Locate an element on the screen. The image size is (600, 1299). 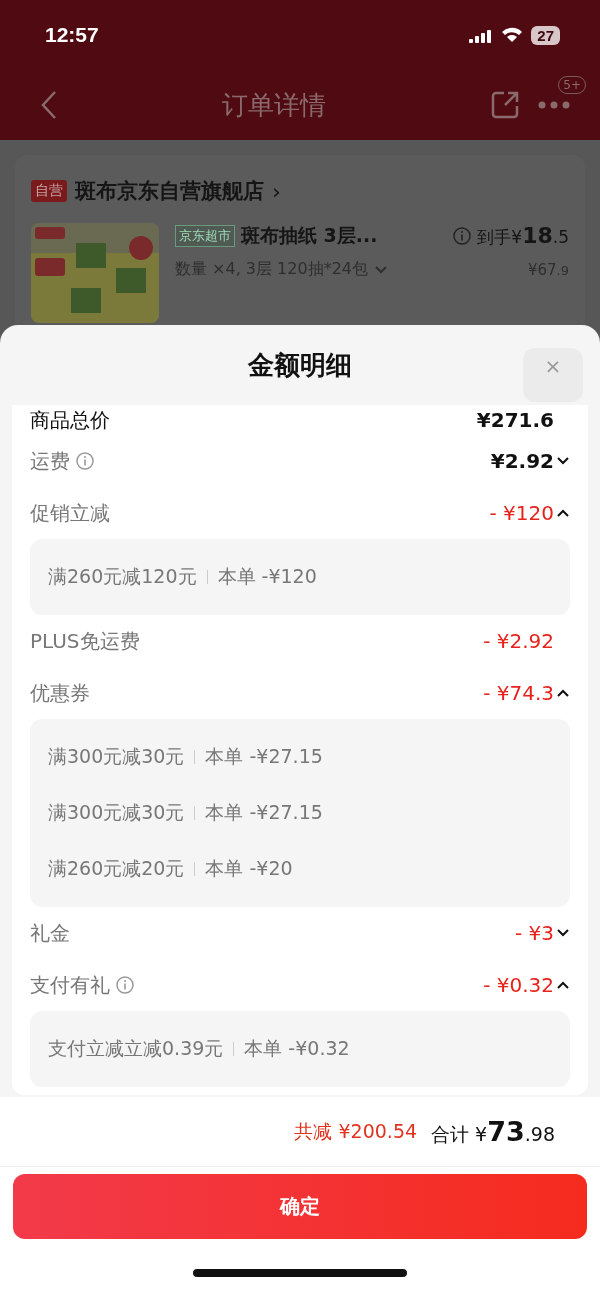
close-button: × is located at coordinates (553, 375).